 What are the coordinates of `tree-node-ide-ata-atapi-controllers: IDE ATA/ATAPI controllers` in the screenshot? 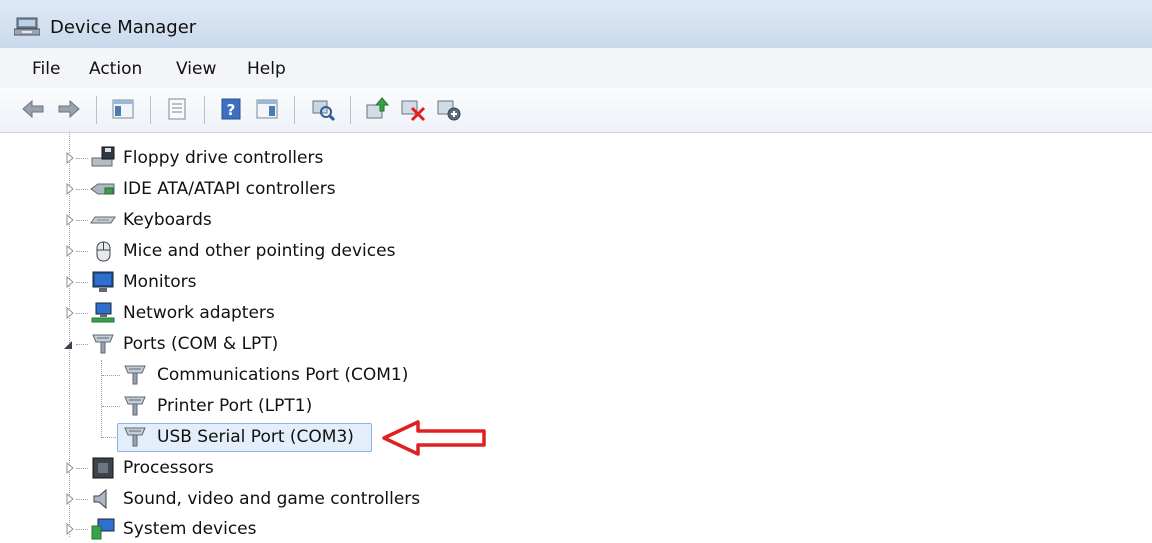 It's located at (300, 189).